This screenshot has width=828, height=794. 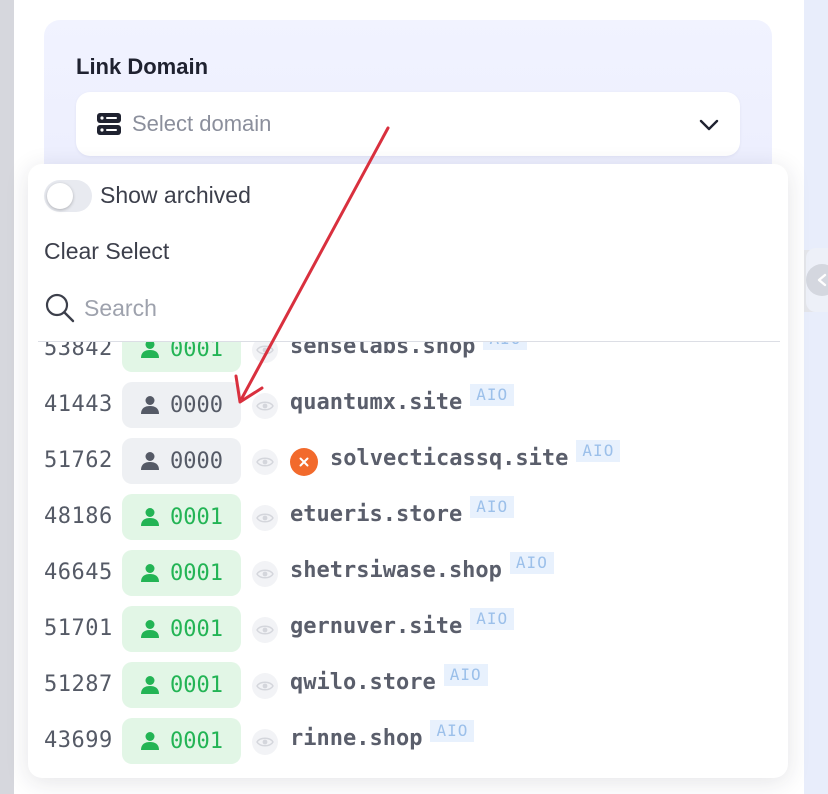 I want to click on background-strip, so click(x=7, y=397).